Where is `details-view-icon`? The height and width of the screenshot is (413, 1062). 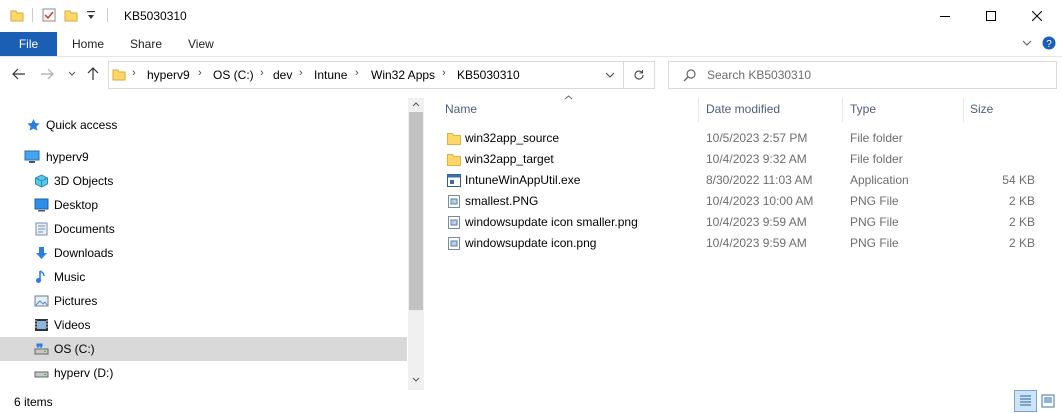
details-view-icon is located at coordinates (1025, 400).